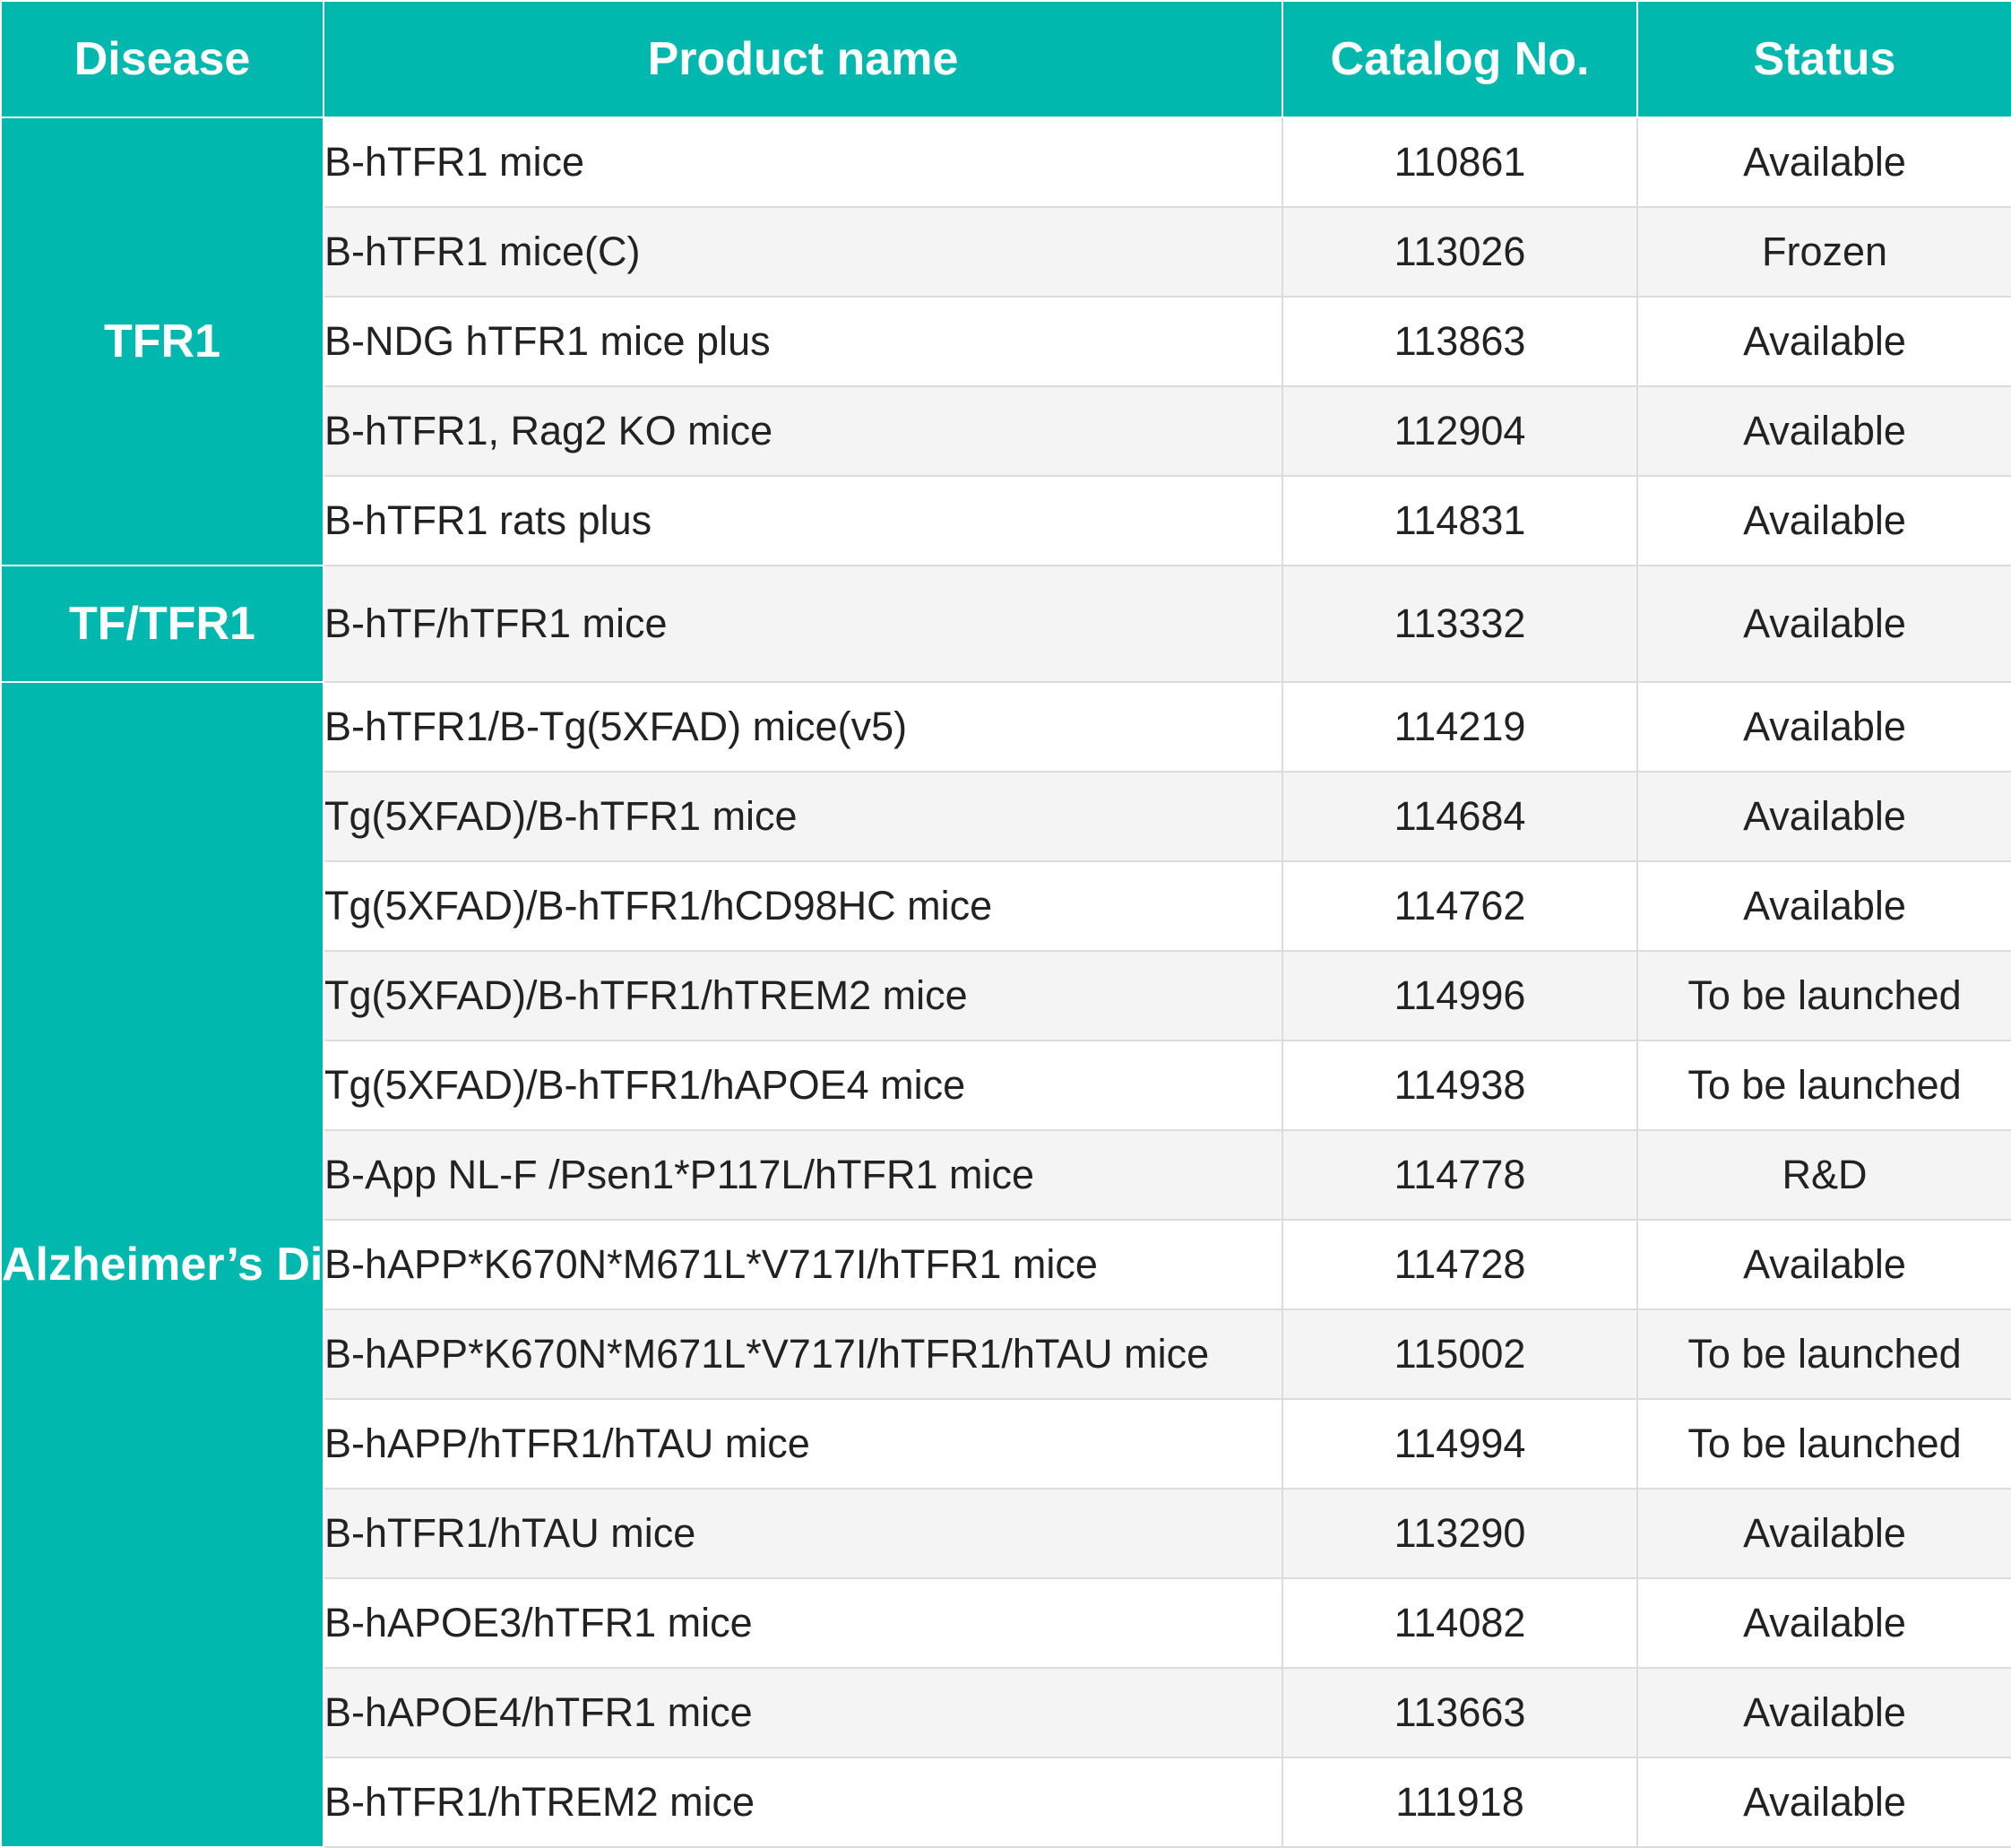  Describe the element at coordinates (803, 59) in the screenshot. I see `header-product-name: Product name` at that location.